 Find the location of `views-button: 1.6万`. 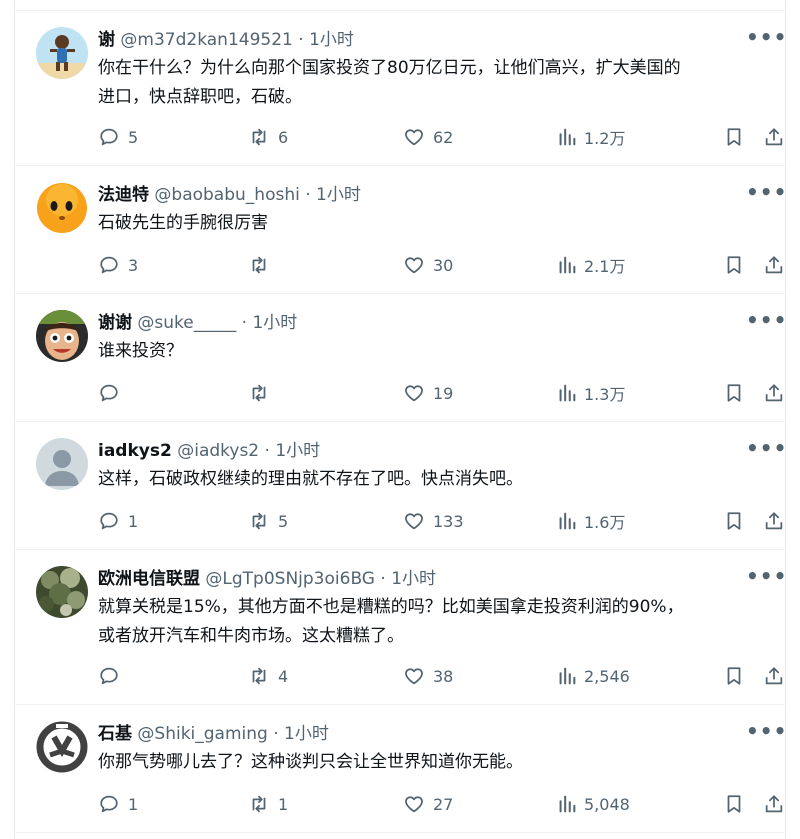

views-button: 1.6万 is located at coordinates (590, 521).